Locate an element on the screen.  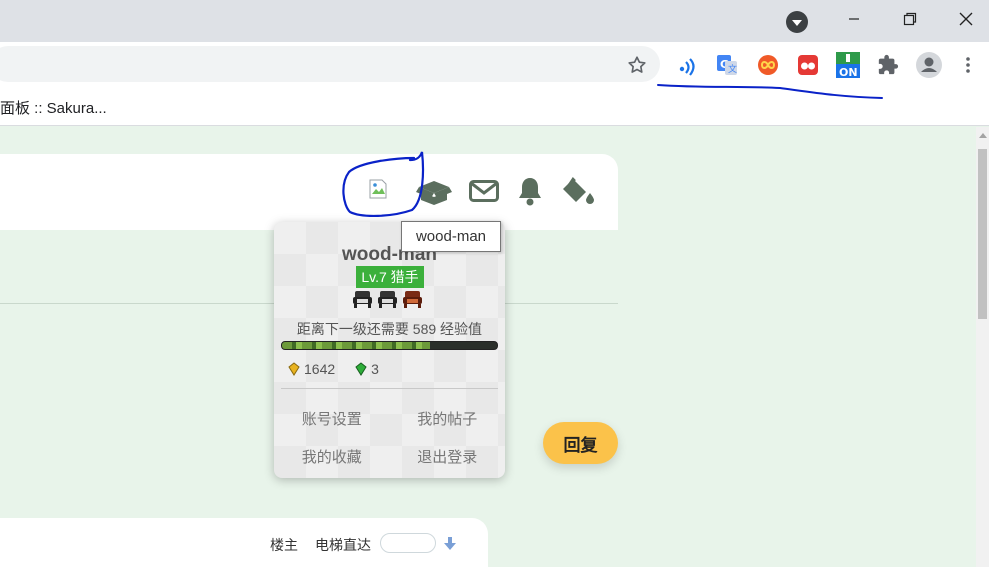
username-tooltip: wood-man is located at coordinates (451, 236).